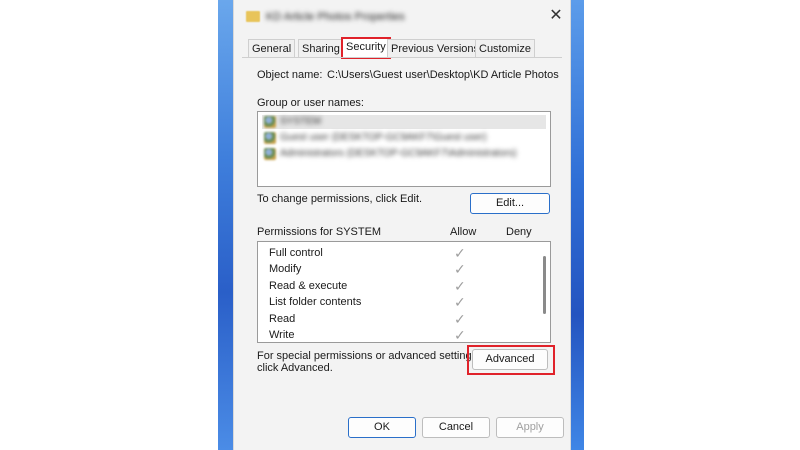 This screenshot has height=450, width=800. Describe the element at coordinates (321, 48) in the screenshot. I see `tab-sharing: Sharing` at that location.